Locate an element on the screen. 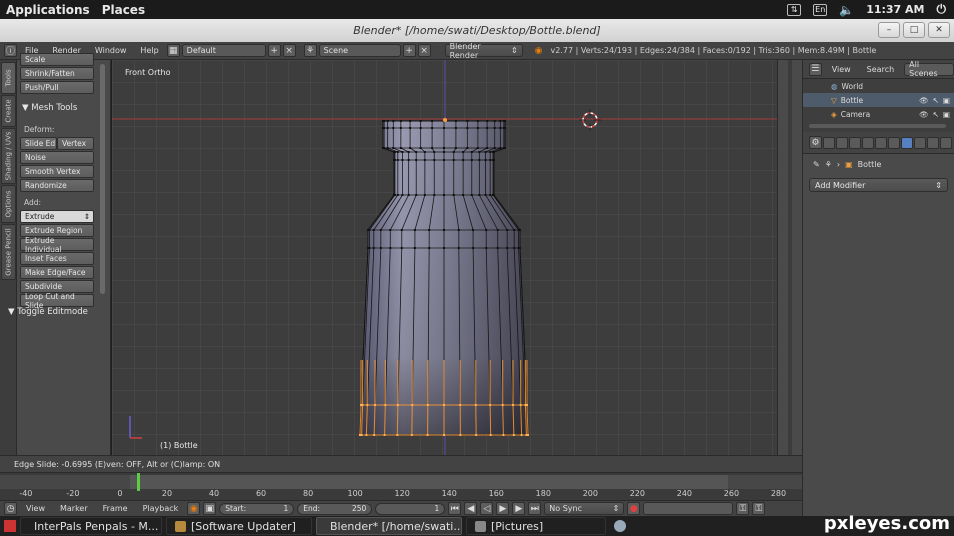 The image size is (954, 536). smooth-vertex-button: Smooth Vertex is located at coordinates (57, 171).